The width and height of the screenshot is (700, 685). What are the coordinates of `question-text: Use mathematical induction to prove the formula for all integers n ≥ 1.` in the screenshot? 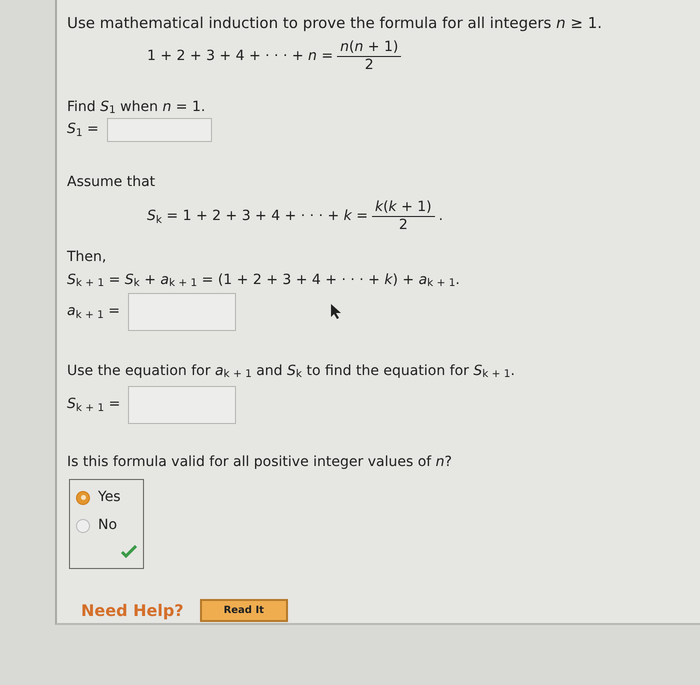 It's located at (335, 23).